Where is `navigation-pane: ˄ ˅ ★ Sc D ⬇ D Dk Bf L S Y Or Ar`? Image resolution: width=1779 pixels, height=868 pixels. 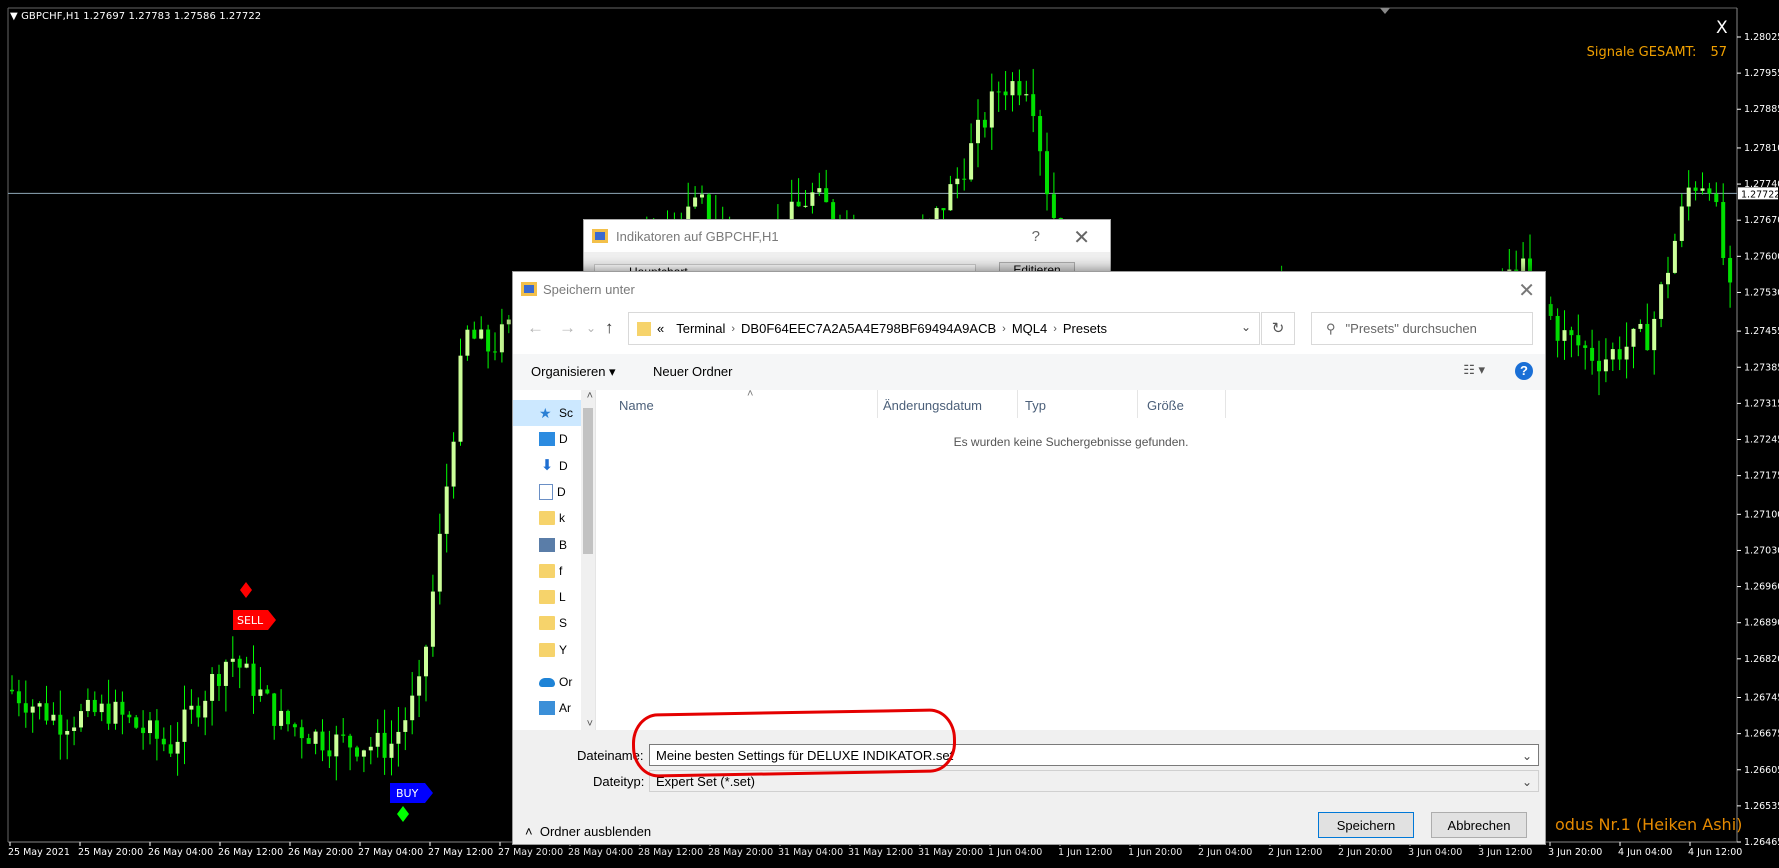
navigation-pane: ˄ ˅ ★ Sc D ⬇ D Dk Bf L S Y Or Ar is located at coordinates (554, 560).